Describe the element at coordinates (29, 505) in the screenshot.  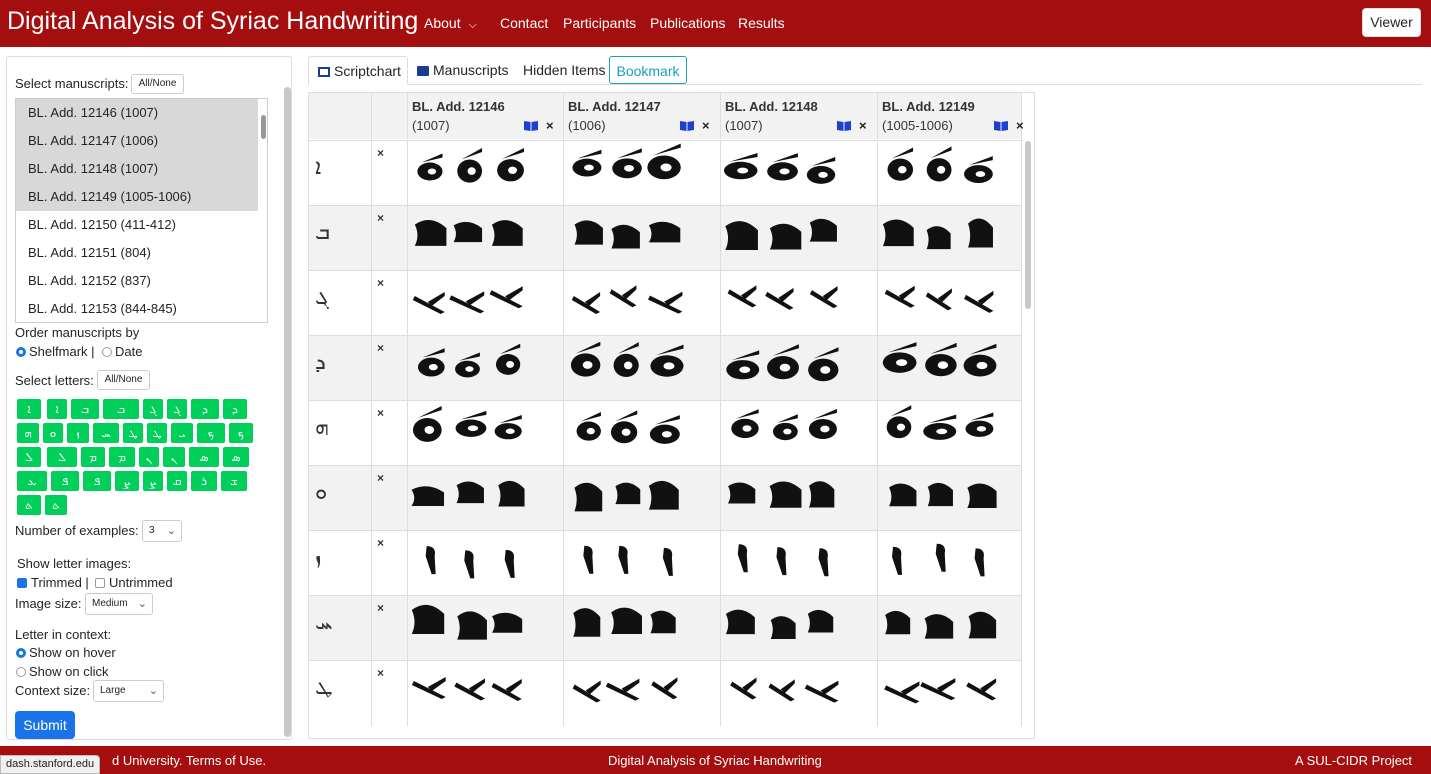
I see `letter-toggle: ܬ` at that location.